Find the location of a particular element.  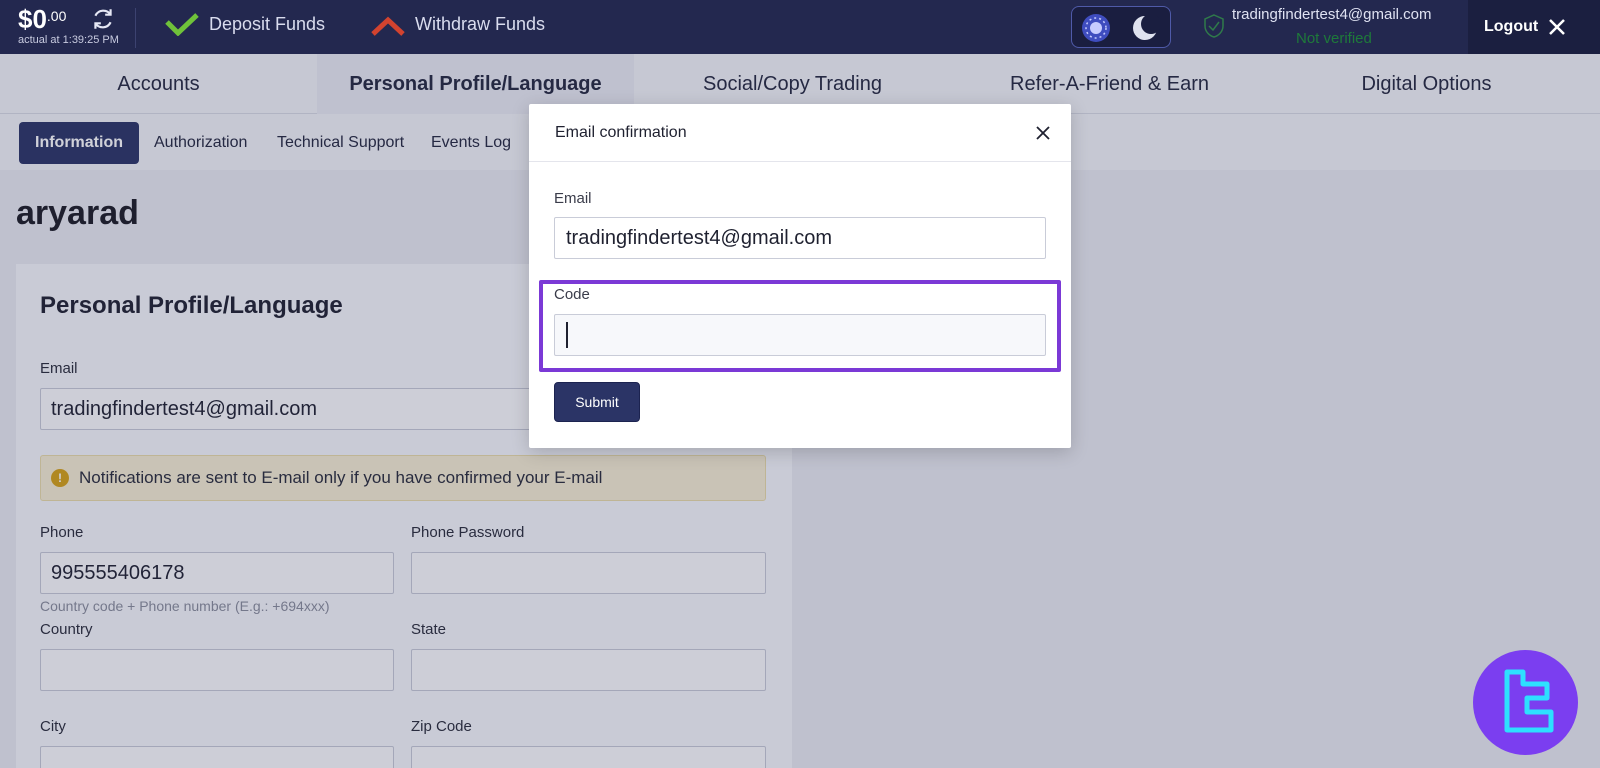

shield-icon is located at coordinates (1214, 26).